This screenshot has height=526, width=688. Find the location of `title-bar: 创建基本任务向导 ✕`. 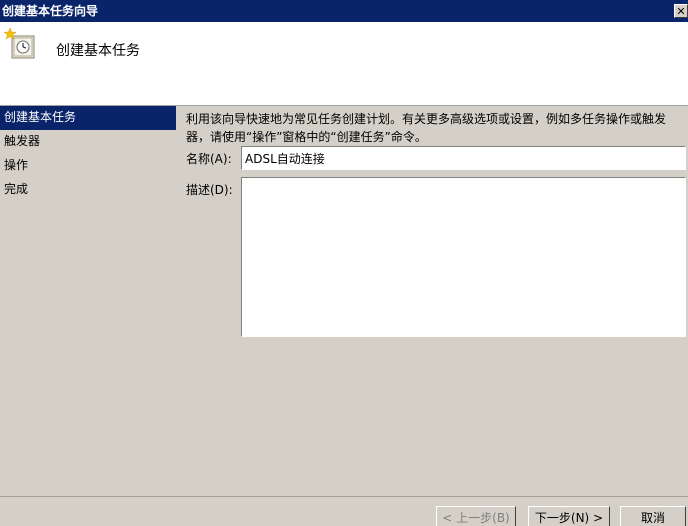

title-bar: 创建基本任务向导 ✕ is located at coordinates (344, 11).